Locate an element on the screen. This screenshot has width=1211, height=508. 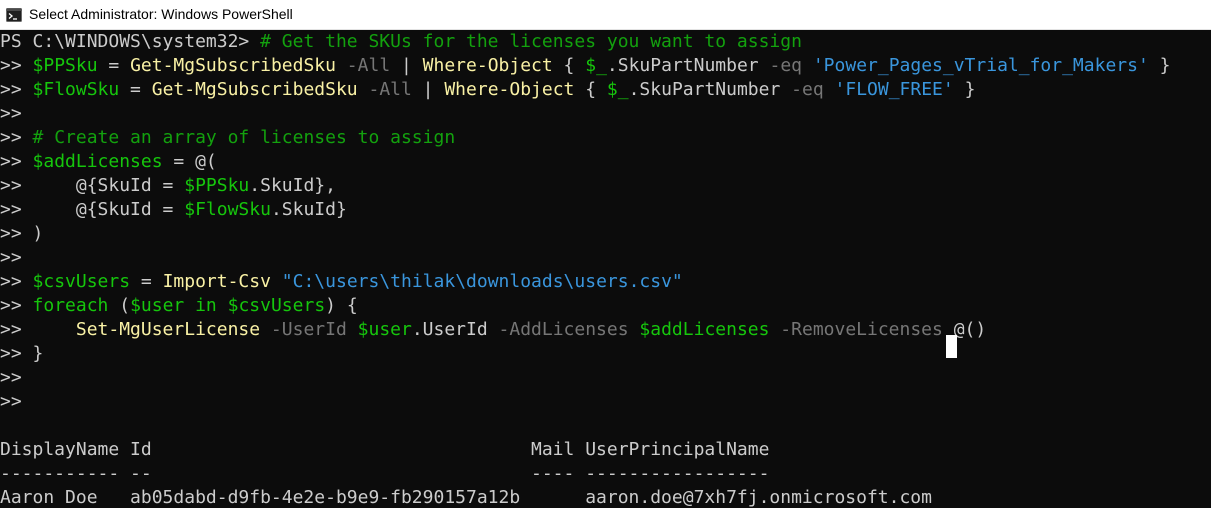
console-token: -UserId is located at coordinates (303, 329).